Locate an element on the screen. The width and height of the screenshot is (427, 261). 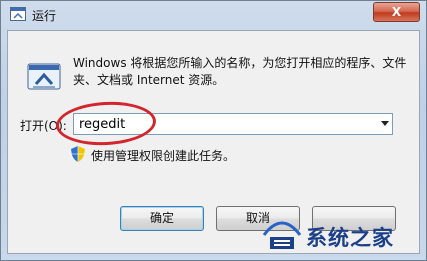
title-bar: 运行 X is located at coordinates (213, 15).